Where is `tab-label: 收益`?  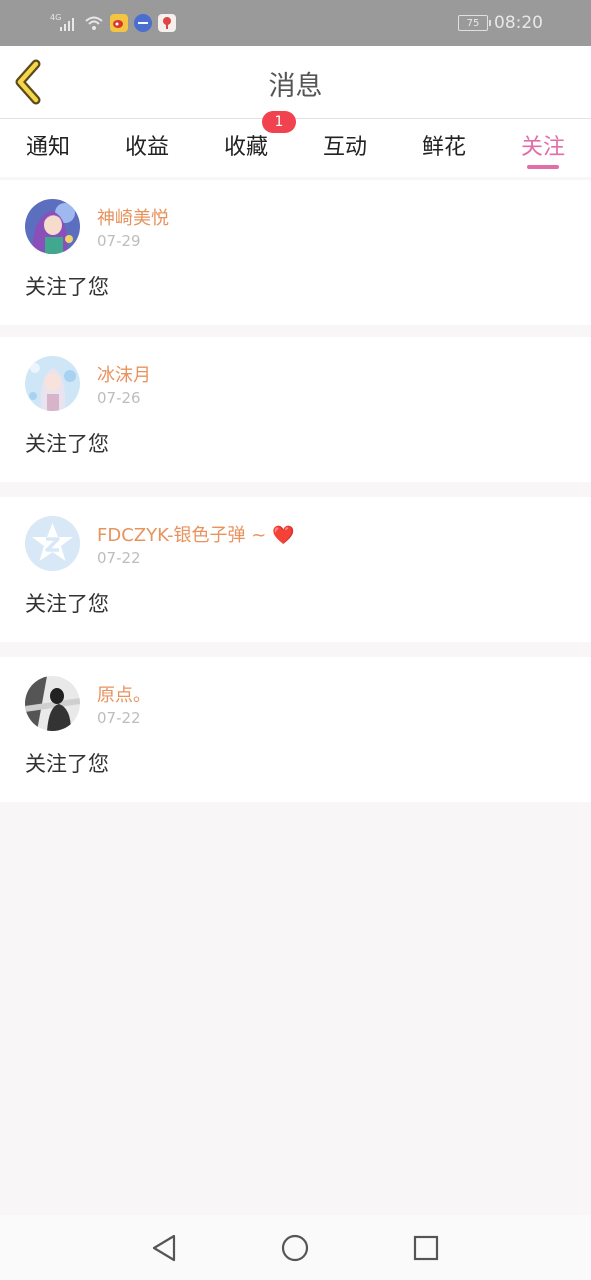 tab-label: 收益 is located at coordinates (146, 147).